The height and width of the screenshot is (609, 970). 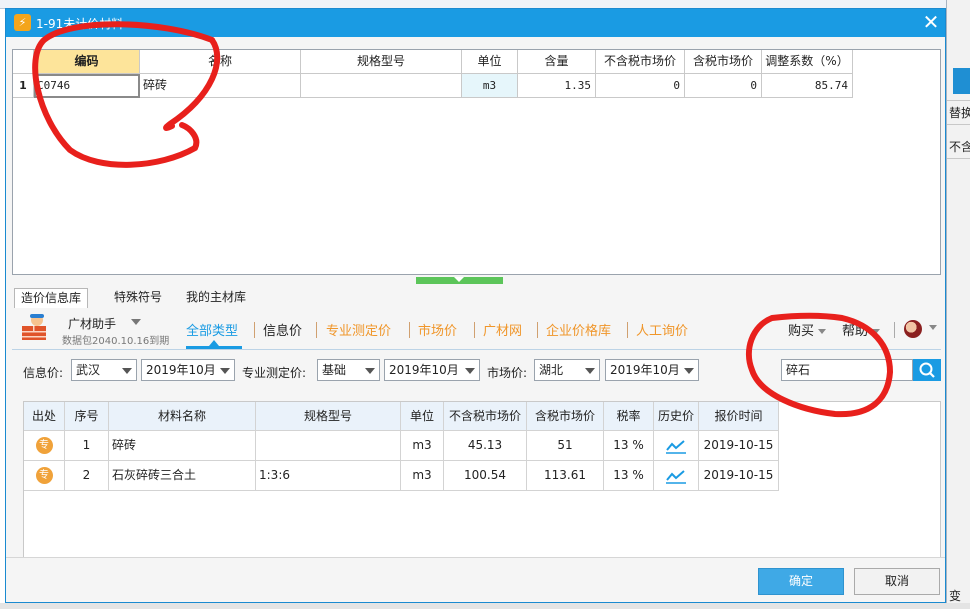 What do you see at coordinates (723, 86) in the screenshot?
I see `cell-price-inc: 0` at bounding box center [723, 86].